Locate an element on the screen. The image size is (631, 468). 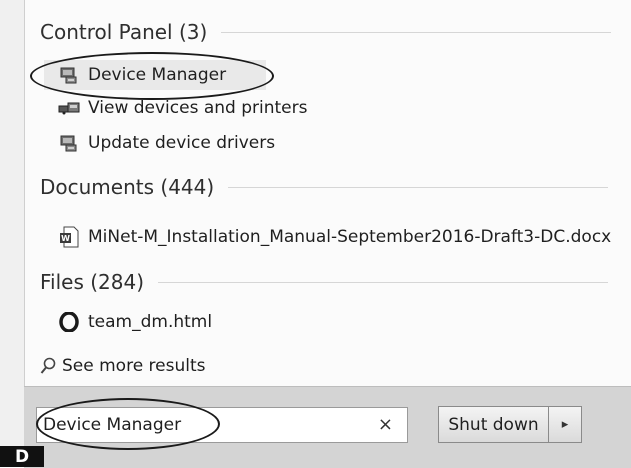
figure-label-tag: D is located at coordinates (22, 456).